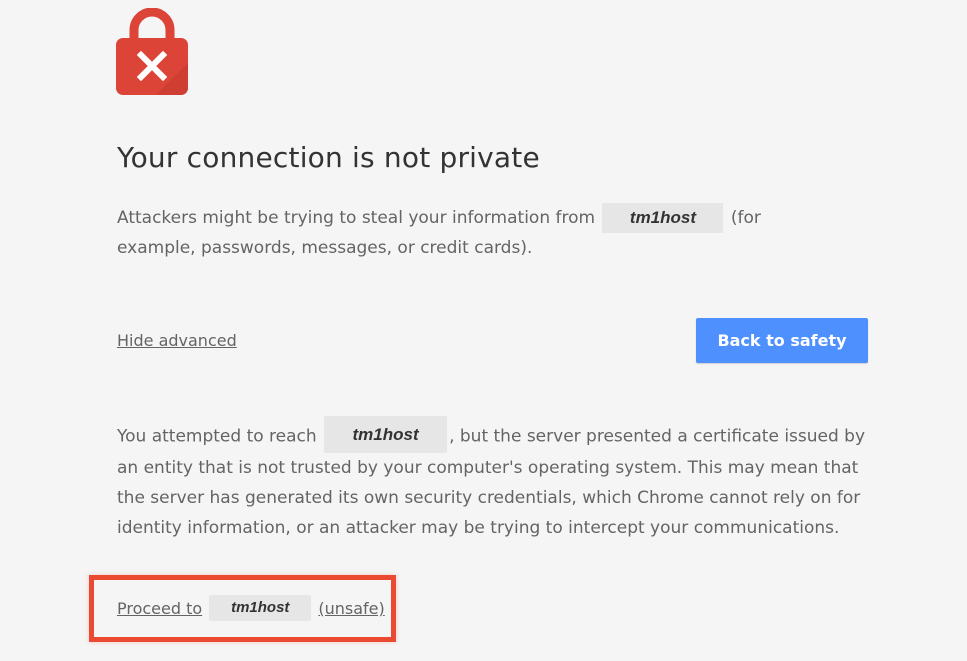  I want to click on lock-error-icon, so click(152, 51).